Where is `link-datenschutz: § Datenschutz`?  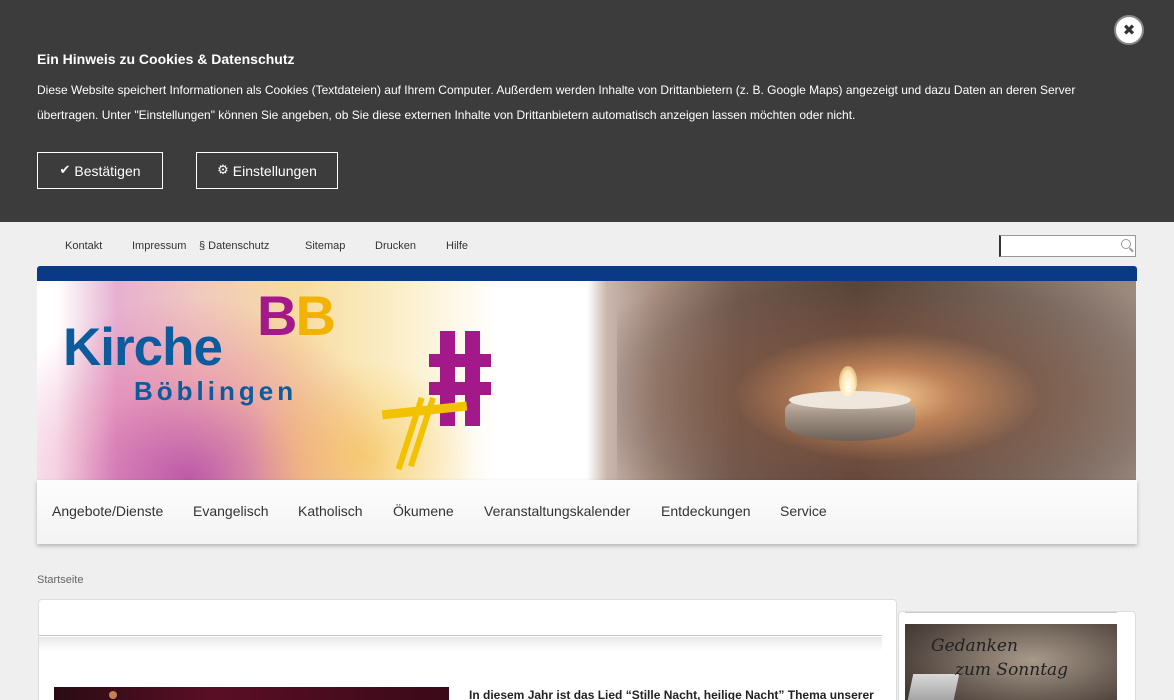
link-datenschutz: § Datenschutz is located at coordinates (234, 246).